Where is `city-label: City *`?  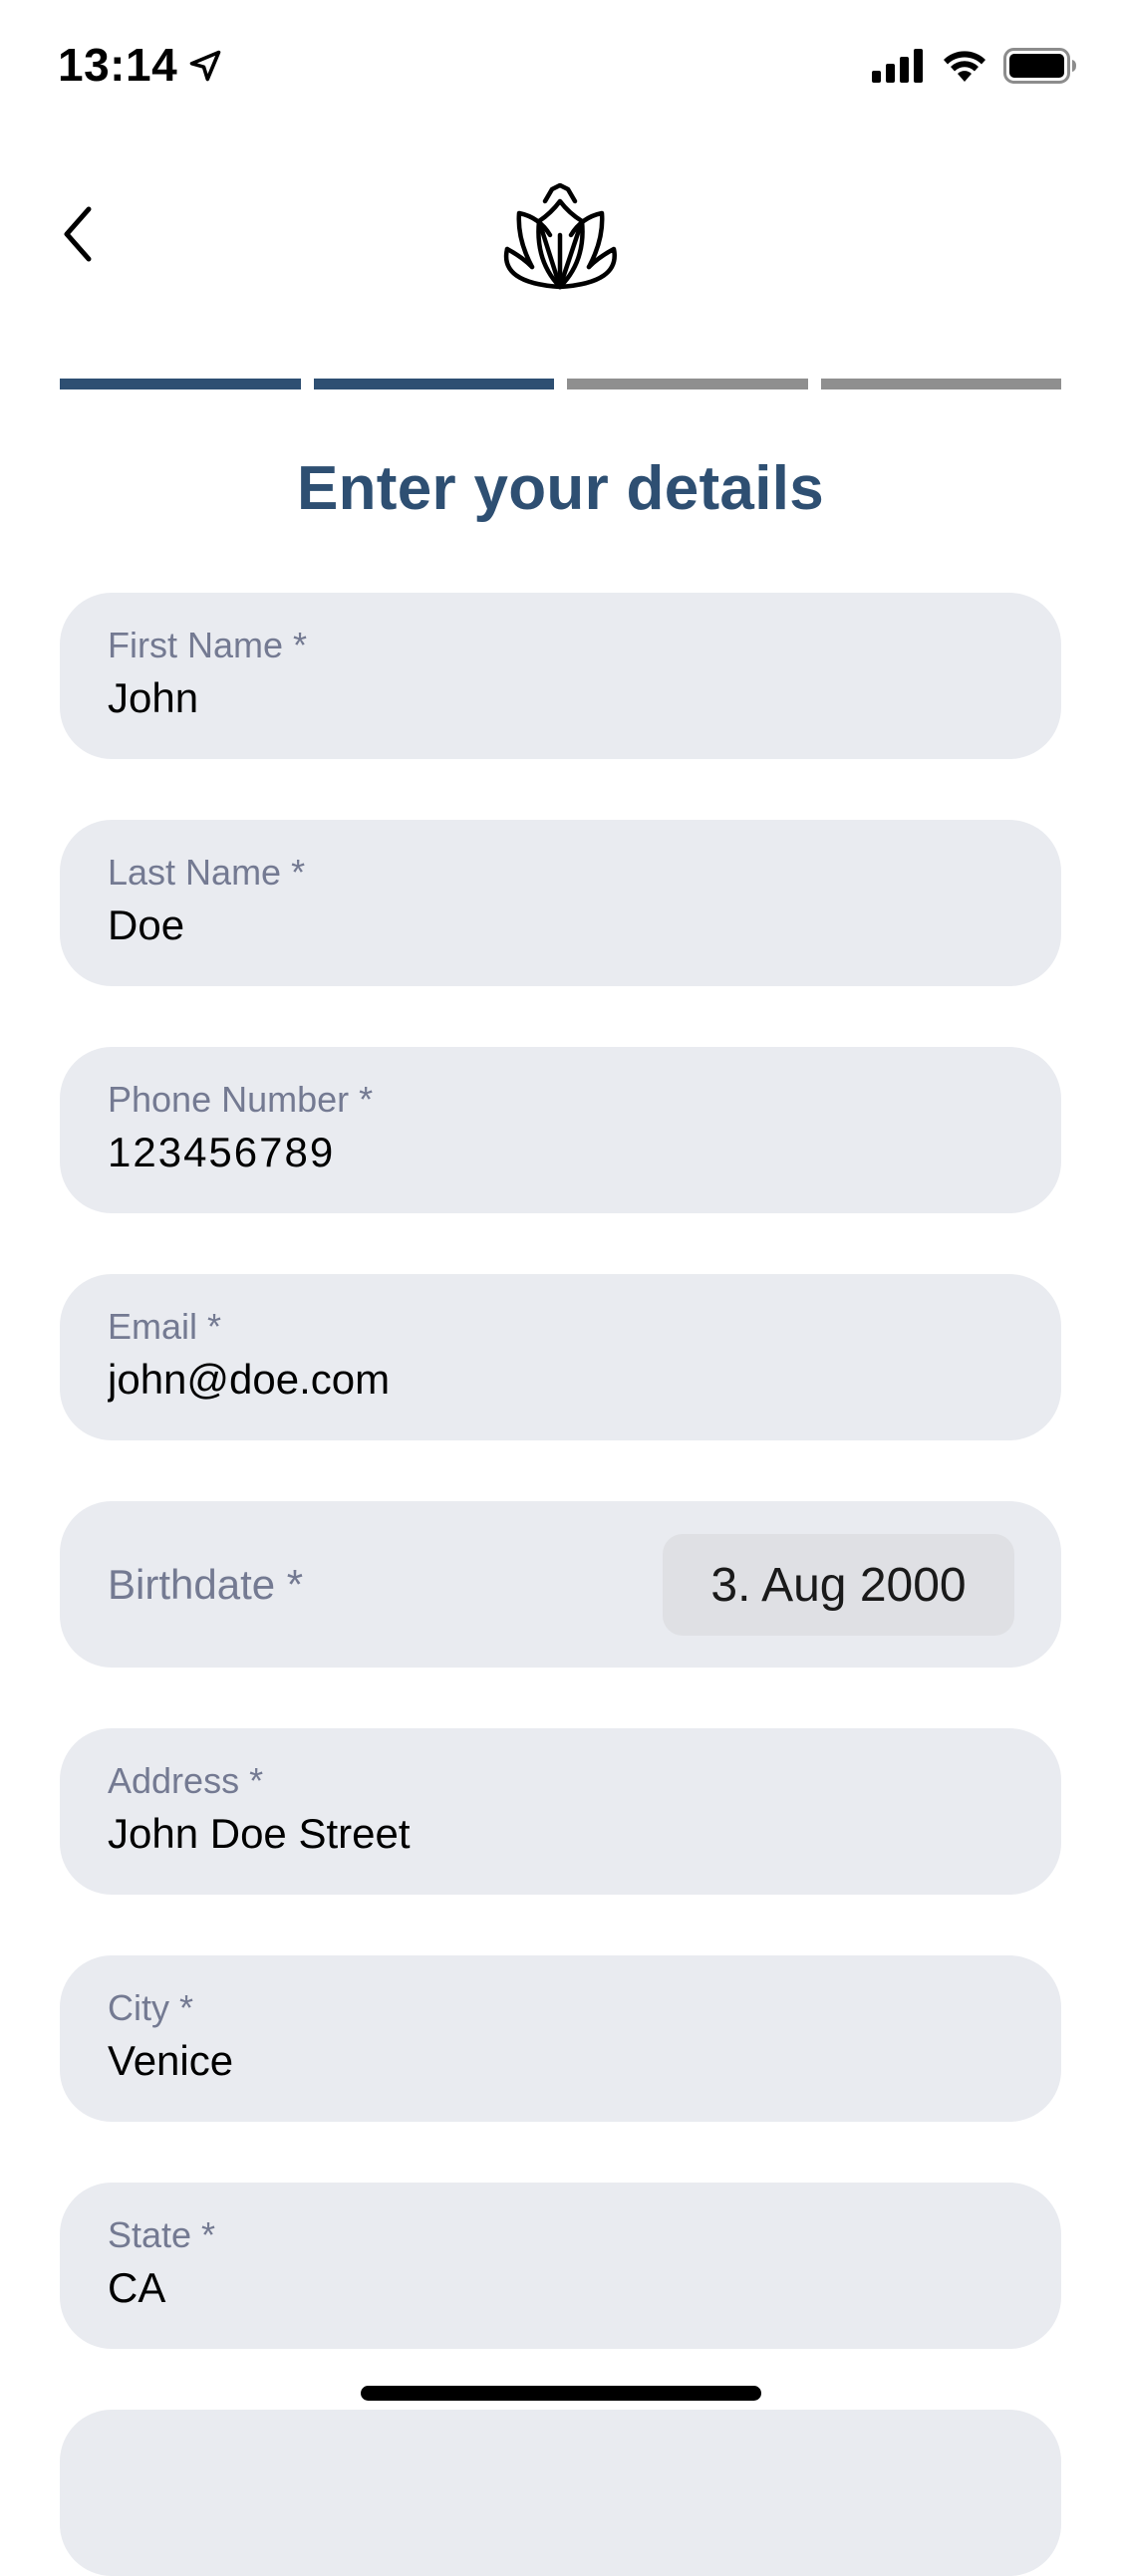
city-label: City * is located at coordinates (151, 2007).